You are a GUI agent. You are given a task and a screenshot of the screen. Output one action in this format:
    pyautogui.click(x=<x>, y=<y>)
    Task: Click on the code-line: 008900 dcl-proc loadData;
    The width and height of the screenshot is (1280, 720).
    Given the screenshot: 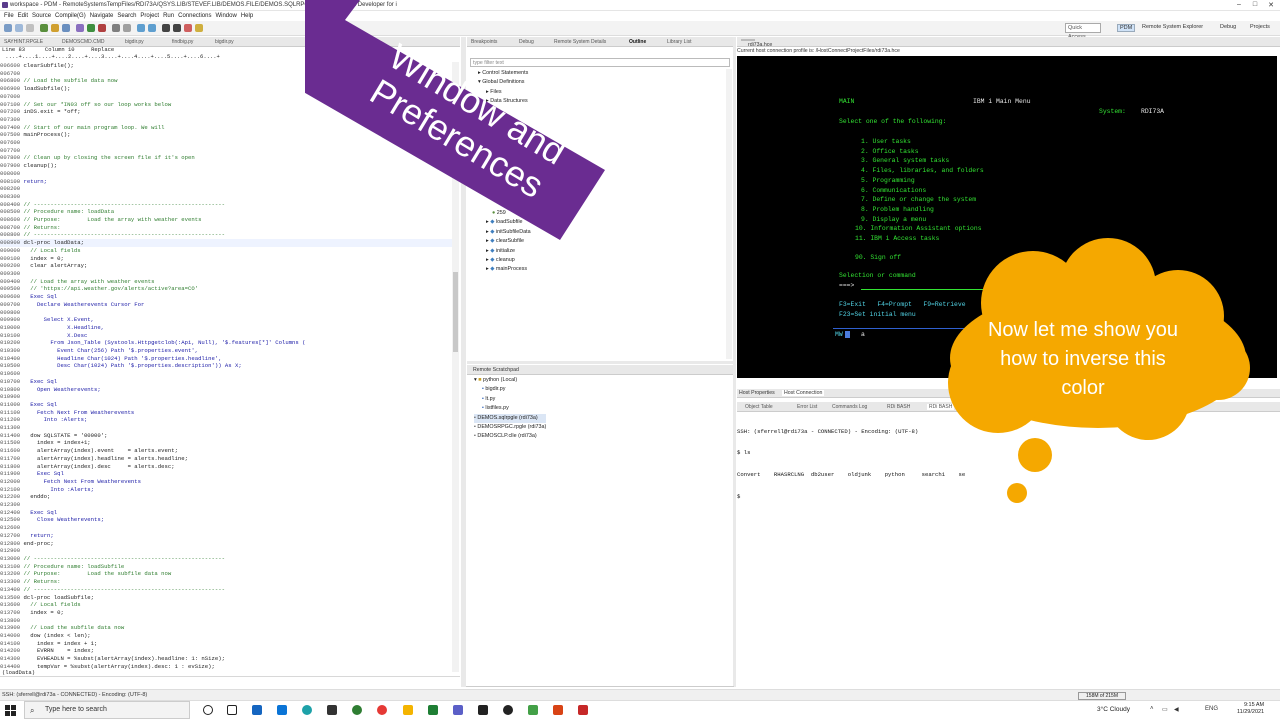 What is the action you would take?
    pyautogui.click(x=226, y=243)
    